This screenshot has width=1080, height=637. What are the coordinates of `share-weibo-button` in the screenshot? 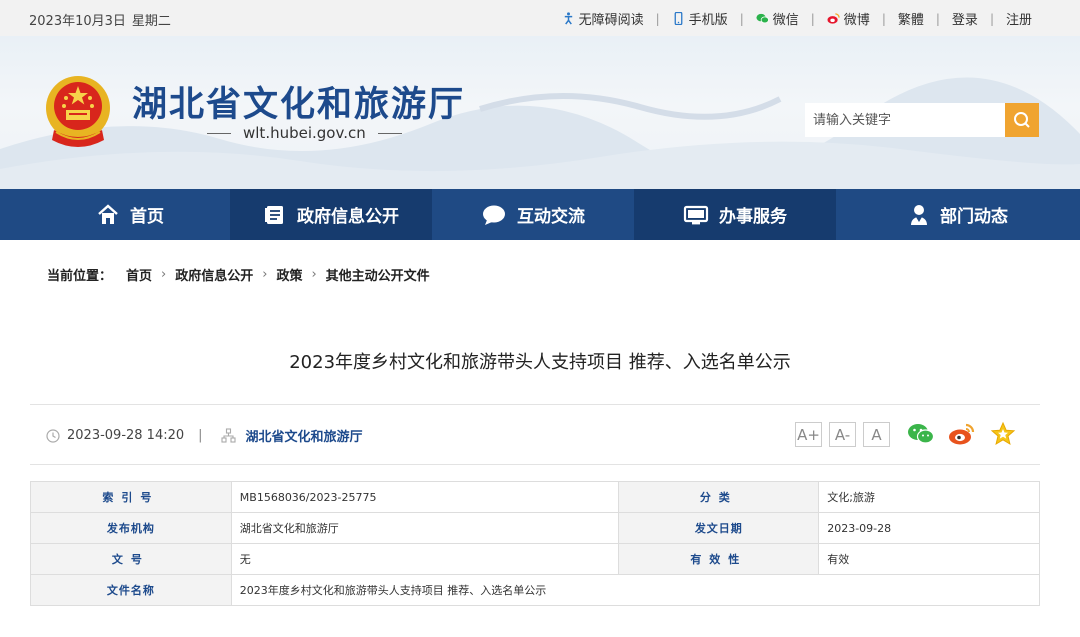 It's located at (962, 434).